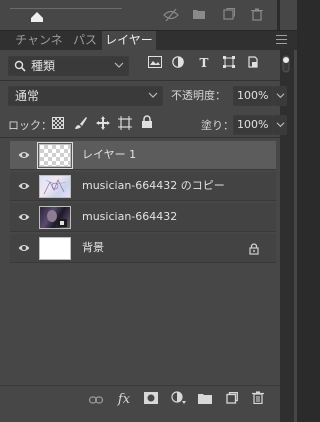 This screenshot has width=320, height=422. Describe the element at coordinates (198, 95) in the screenshot. I see `opacity-label: 不透明度：` at that location.